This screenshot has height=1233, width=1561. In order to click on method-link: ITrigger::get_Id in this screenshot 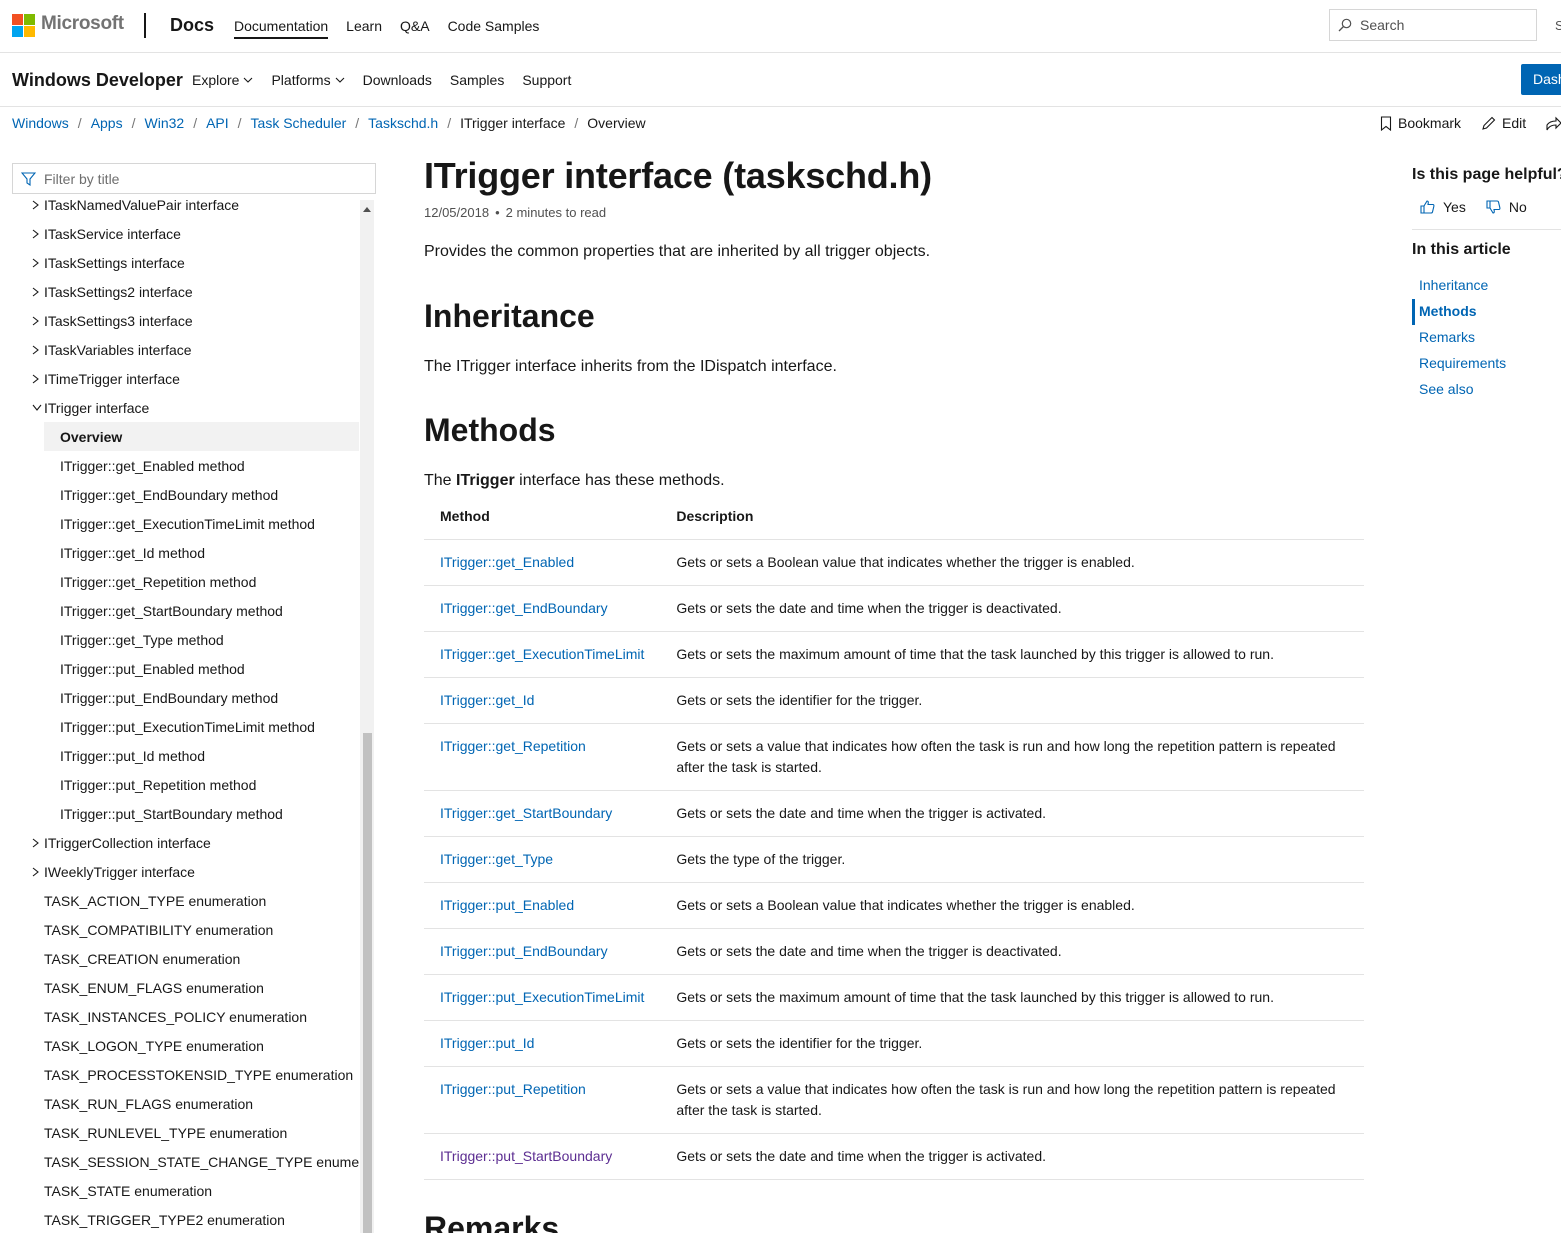, I will do `click(487, 700)`.